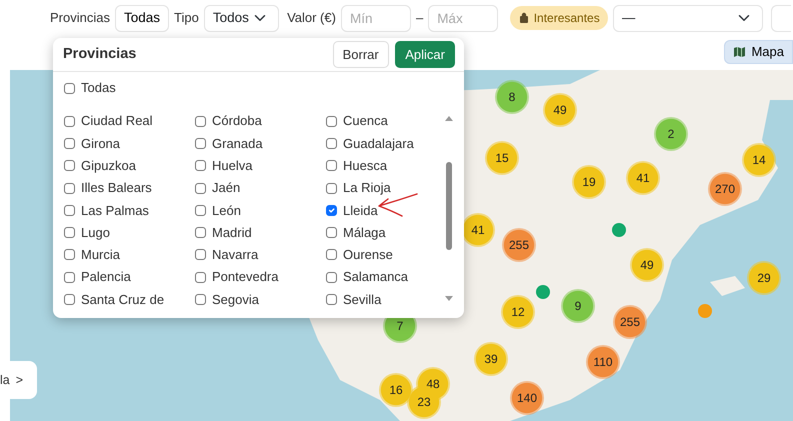 The width and height of the screenshot is (793, 421). Describe the element at coordinates (235, 299) in the screenshot. I see `checkbox-label: Segovia` at that location.